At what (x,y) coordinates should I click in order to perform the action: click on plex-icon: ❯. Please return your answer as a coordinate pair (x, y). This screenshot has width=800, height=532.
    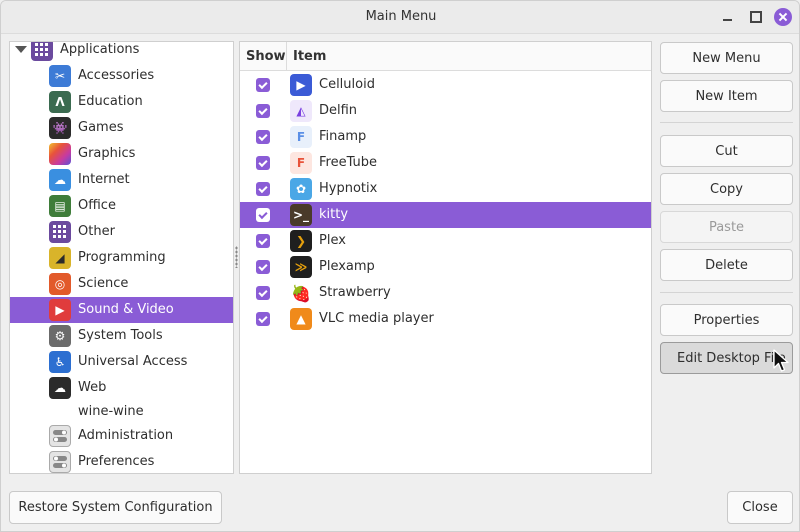
    Looking at the image, I should click on (301, 241).